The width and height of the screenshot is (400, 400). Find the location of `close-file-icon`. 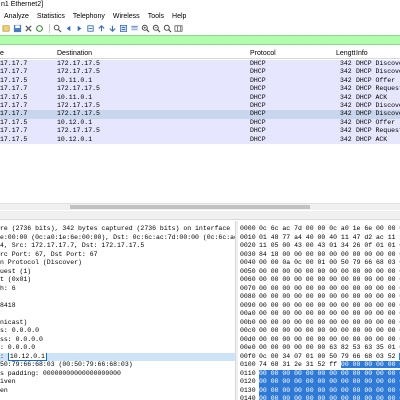

close-file-icon is located at coordinates (28, 28).